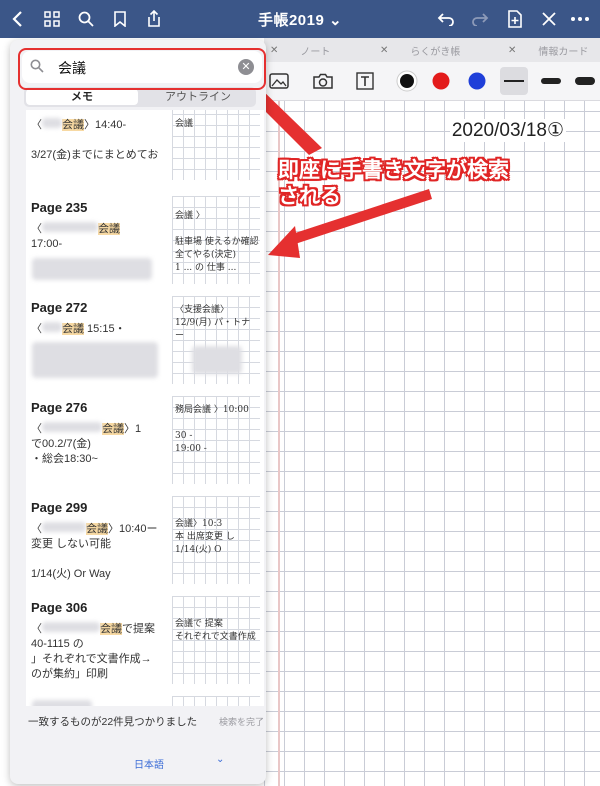 The width and height of the screenshot is (600, 786). Describe the element at coordinates (284, 242) in the screenshot. I see `arrowhead-result` at that location.